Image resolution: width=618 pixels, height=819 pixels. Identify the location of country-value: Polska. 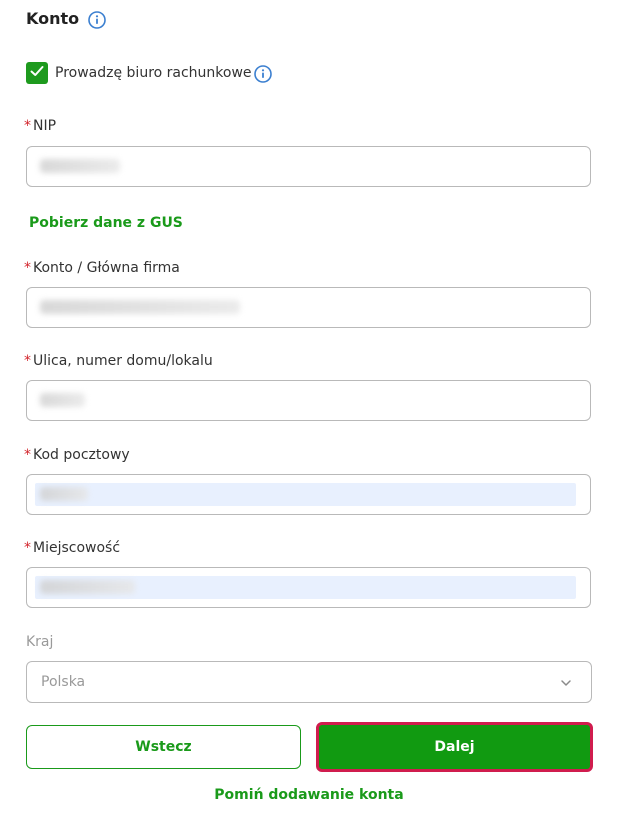
(63, 682).